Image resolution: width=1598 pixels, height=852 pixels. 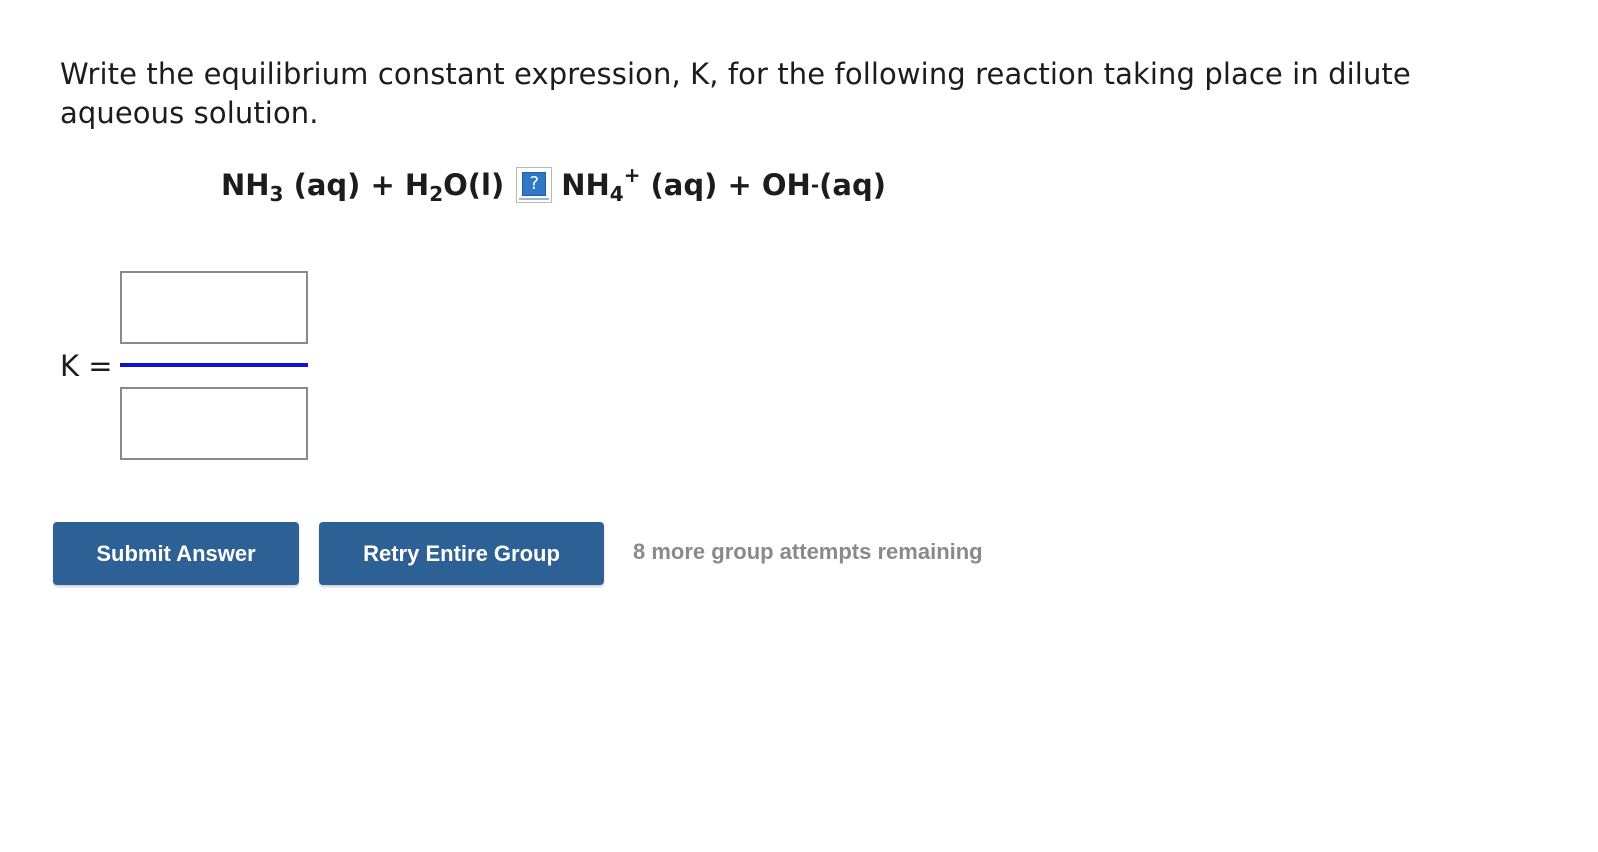 I want to click on numerator-input, so click(x=214, y=307).